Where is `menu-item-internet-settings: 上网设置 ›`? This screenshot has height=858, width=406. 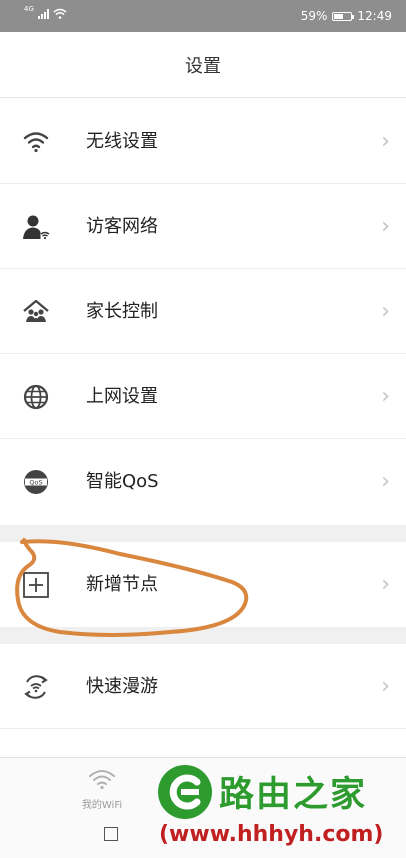
menu-item-internet-settings: 上网设置 › is located at coordinates (203, 396).